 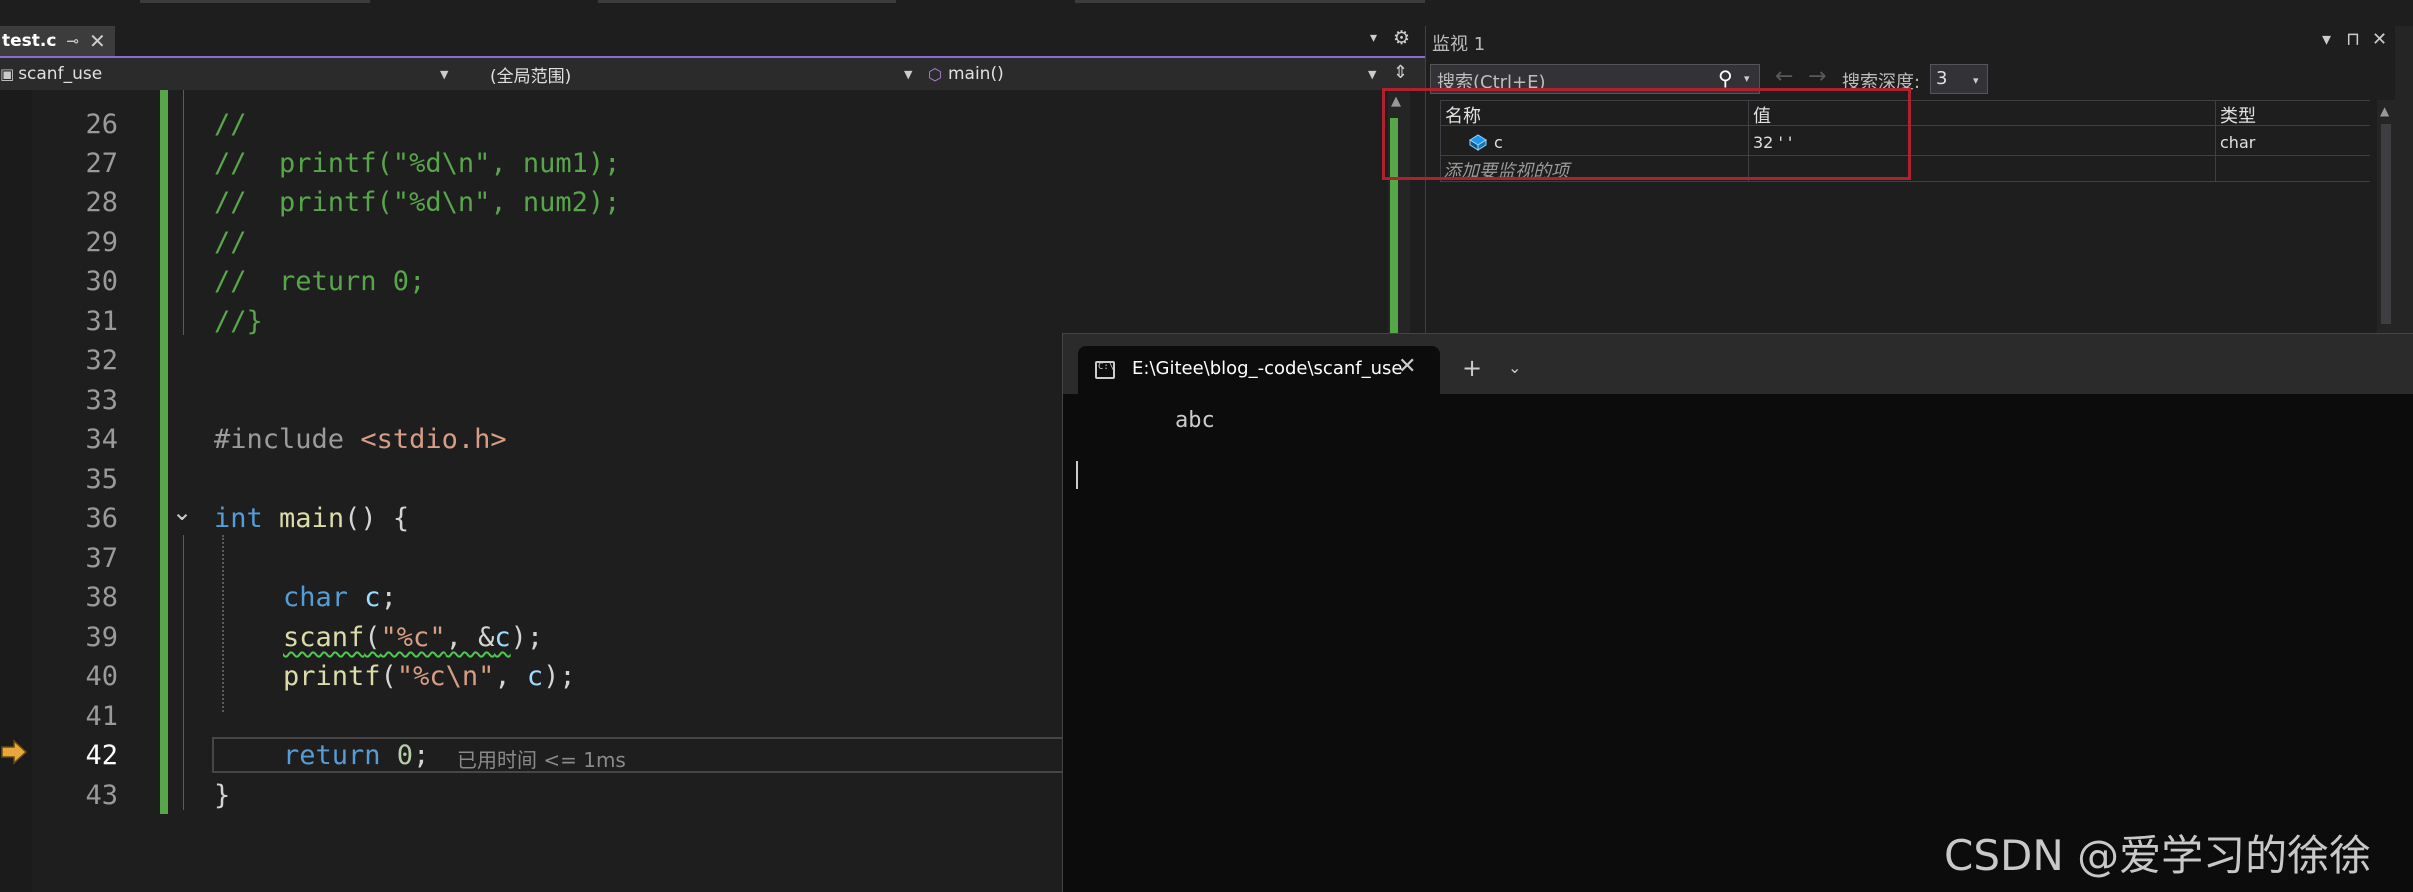 I want to click on chevron-down-icon: ⌄, so click(x=1514, y=367).